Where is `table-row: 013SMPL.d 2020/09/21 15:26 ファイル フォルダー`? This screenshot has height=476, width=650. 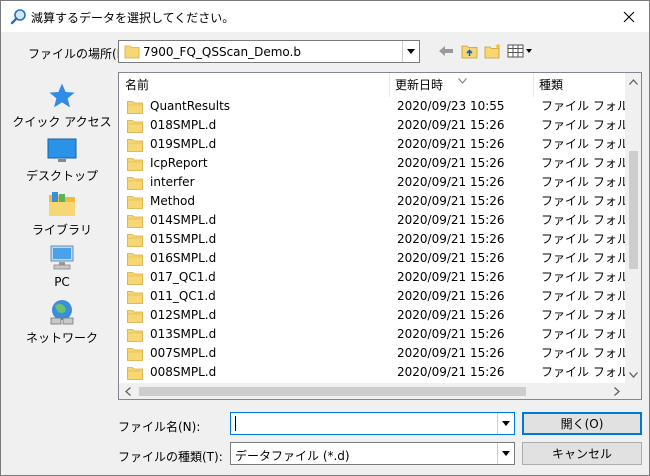
table-row: 013SMPL.d 2020/09/21 15:26 ファイル フォルダー is located at coordinates (372, 334).